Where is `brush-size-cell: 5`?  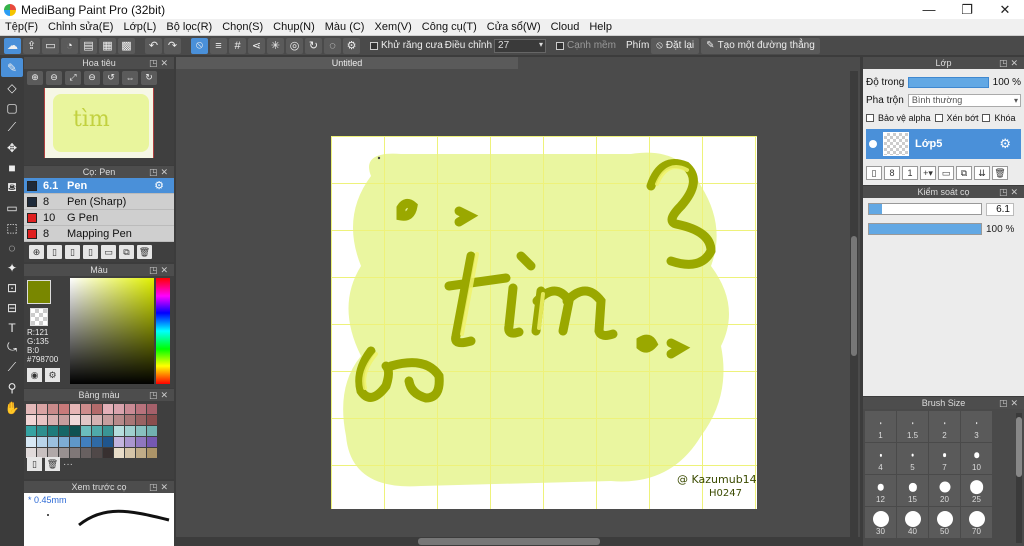
brush-size-cell: 5 is located at coordinates (912, 458).